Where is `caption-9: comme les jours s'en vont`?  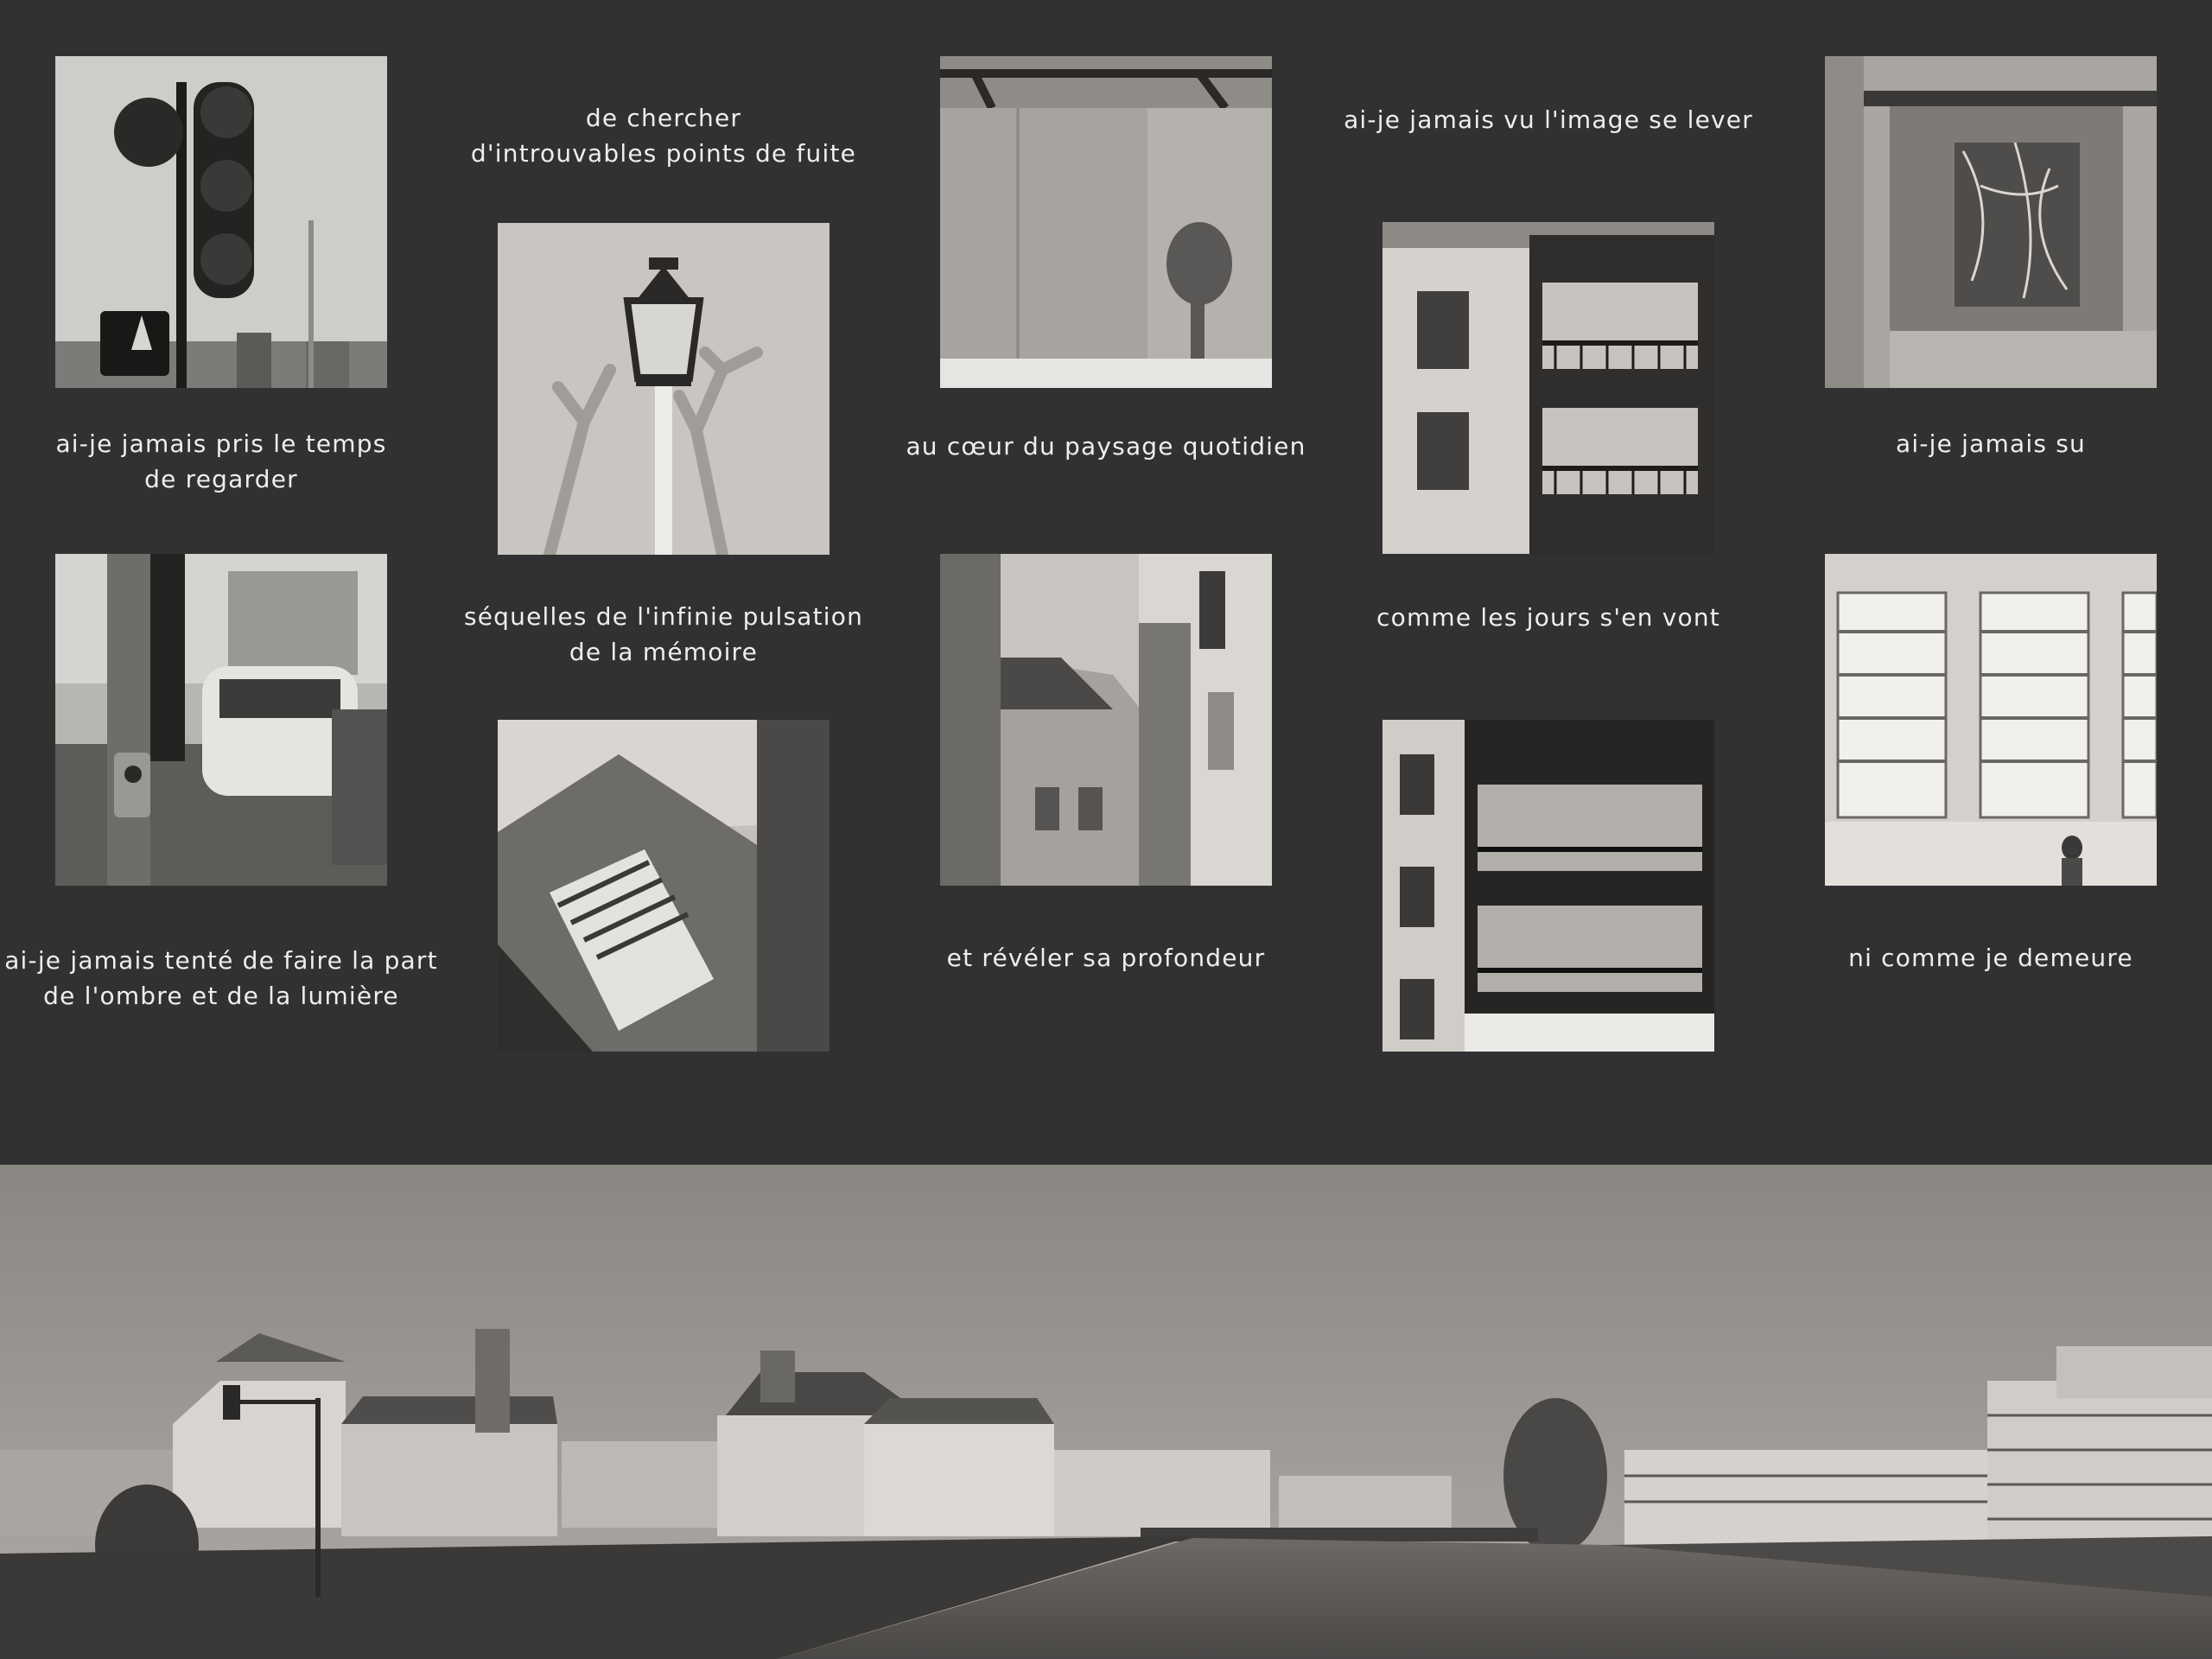
caption-9: comme les jours s'en vont is located at coordinates (1548, 617).